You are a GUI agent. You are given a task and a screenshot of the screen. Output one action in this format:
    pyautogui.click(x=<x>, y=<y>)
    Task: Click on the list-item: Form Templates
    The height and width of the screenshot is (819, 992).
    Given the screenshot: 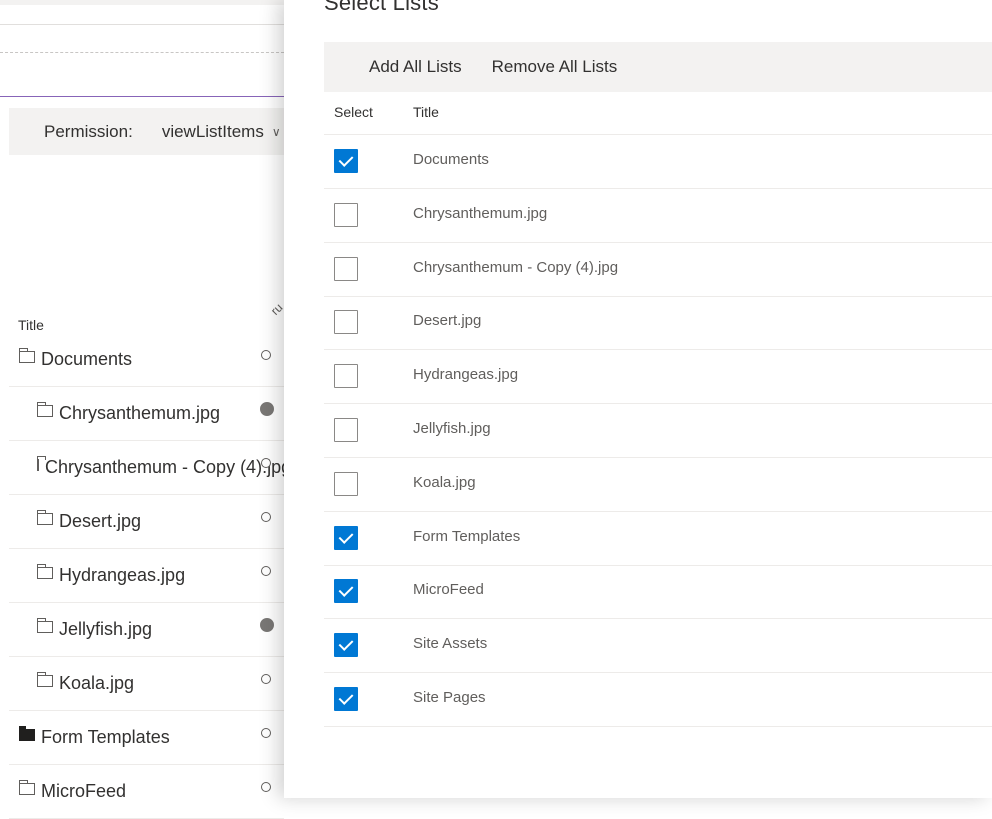 What is the action you would take?
    pyautogui.click(x=658, y=539)
    